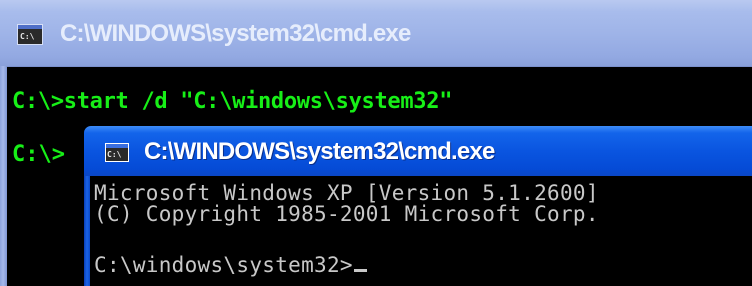  I want to click on console-prompt: C:\>, so click(38, 154).